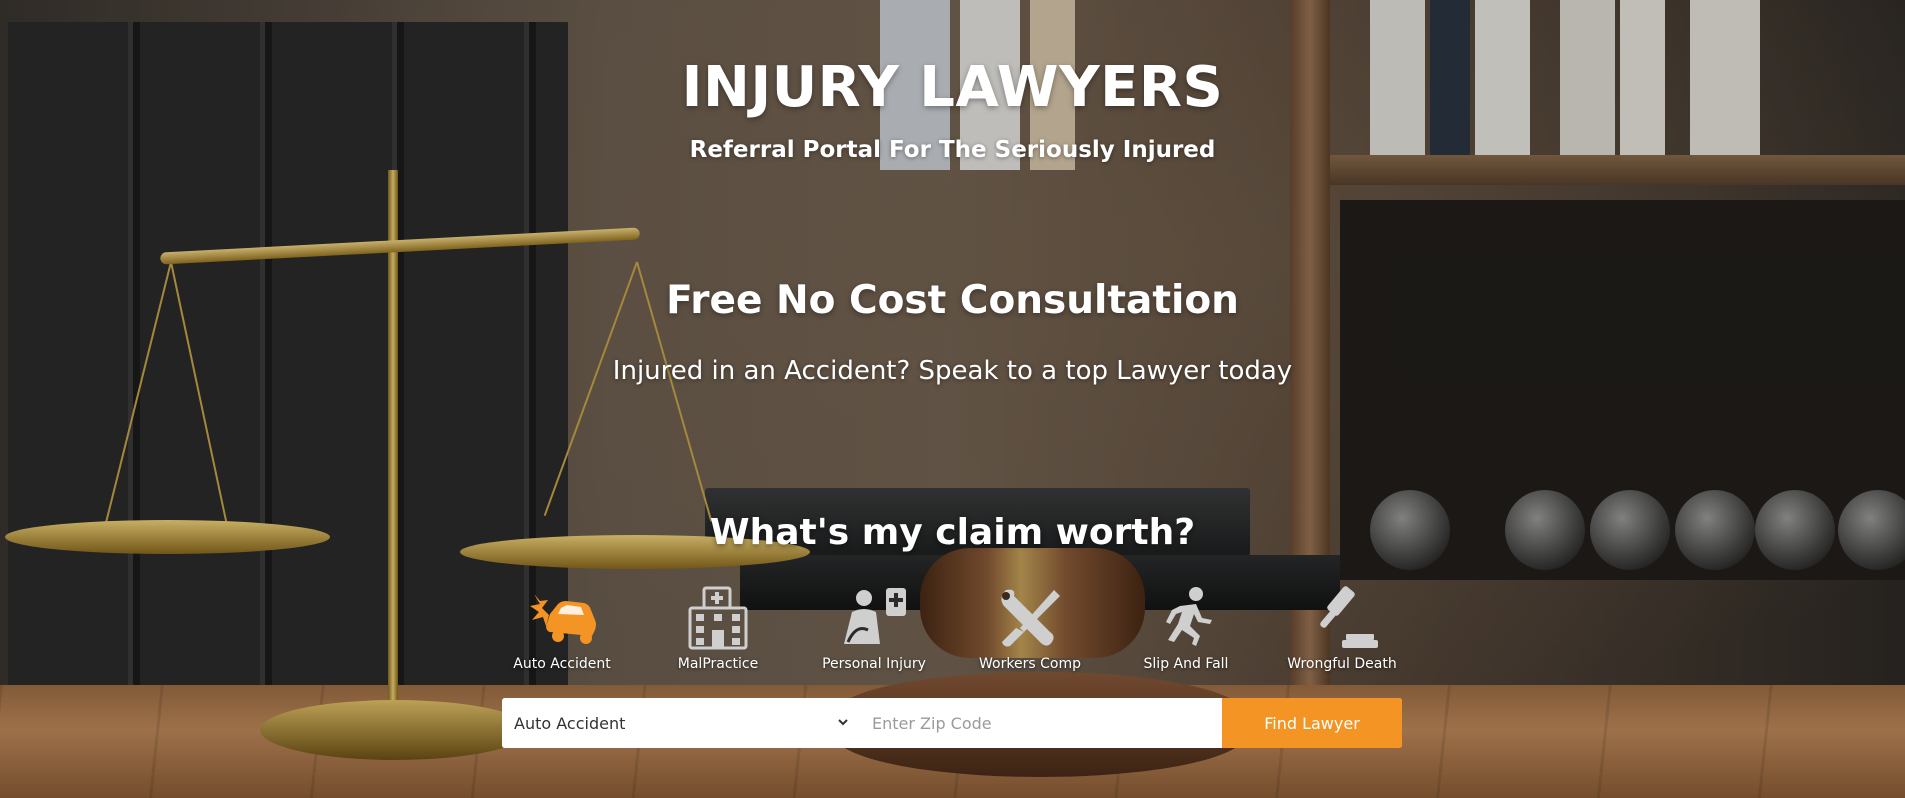 Image resolution: width=1905 pixels, height=798 pixels. I want to click on injured-person-icon, so click(874, 617).